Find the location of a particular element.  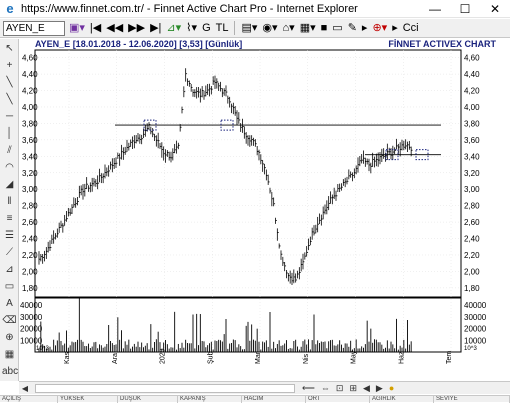

save-icon: ■ is located at coordinates (324, 28).